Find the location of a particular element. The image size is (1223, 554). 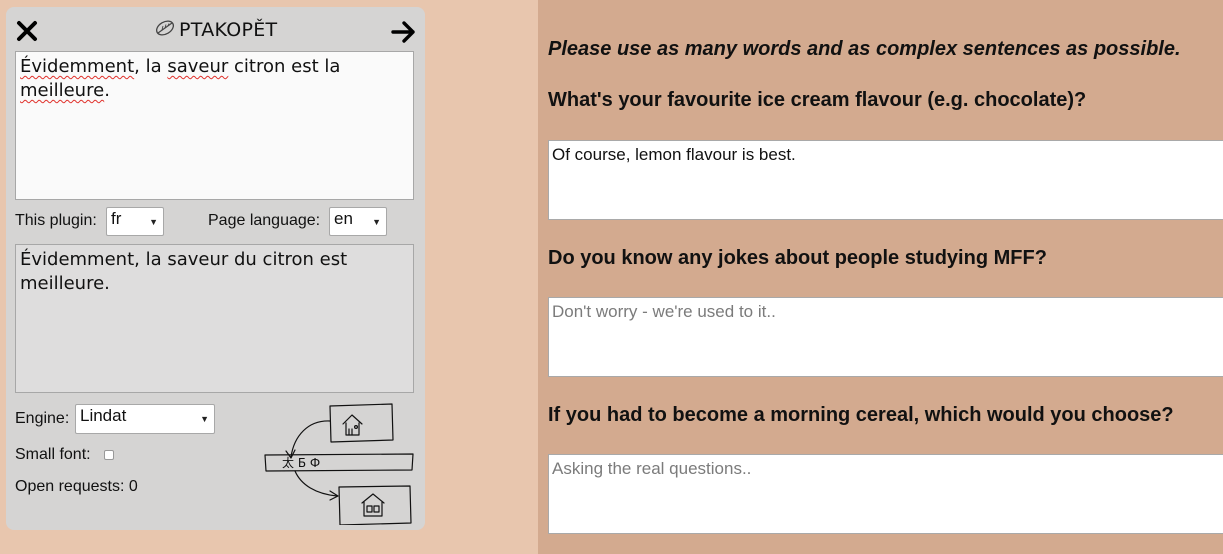

engine-select: Lindat ▼ is located at coordinates (145, 419).